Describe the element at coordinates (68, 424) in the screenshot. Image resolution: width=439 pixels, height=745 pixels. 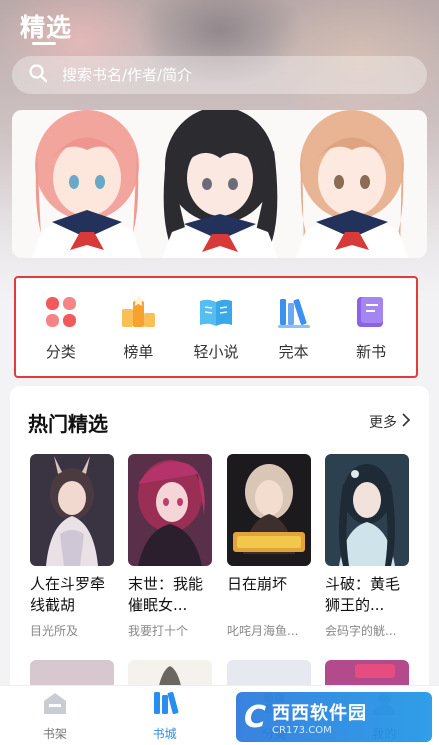
I see `section-title: 热门精选` at that location.